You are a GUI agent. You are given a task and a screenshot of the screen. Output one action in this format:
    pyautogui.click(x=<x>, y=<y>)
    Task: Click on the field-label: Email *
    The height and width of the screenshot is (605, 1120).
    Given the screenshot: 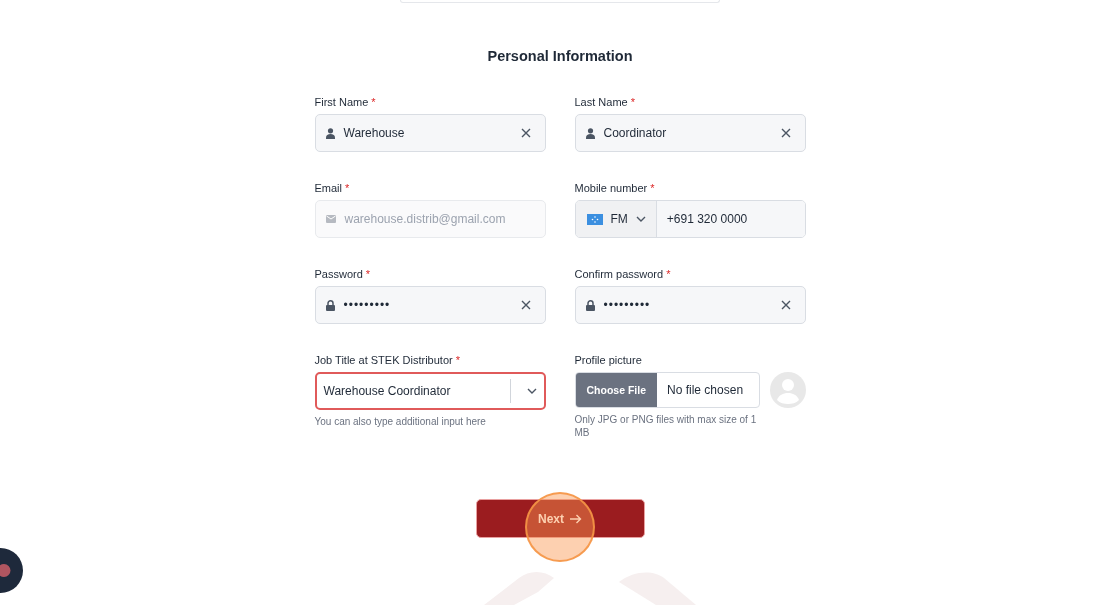 What is the action you would take?
    pyautogui.click(x=332, y=188)
    